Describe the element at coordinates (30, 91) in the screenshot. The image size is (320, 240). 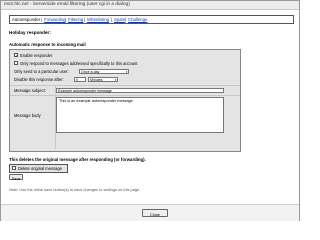
I see `subject-label: Message subject:` at that location.